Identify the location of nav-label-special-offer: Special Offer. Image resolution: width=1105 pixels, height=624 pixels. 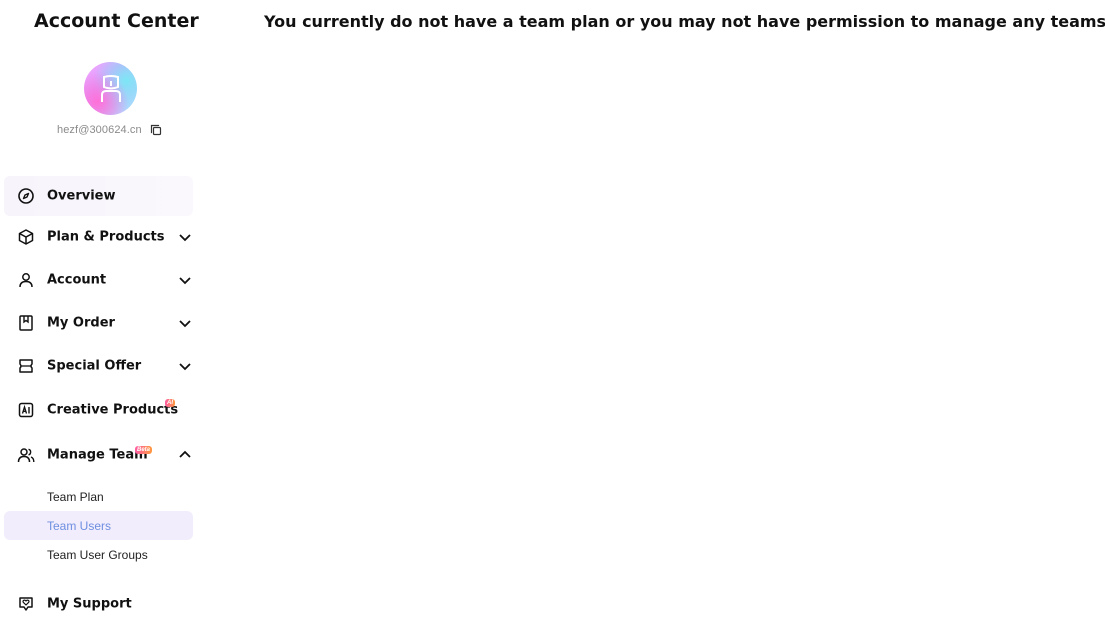
(94, 366).